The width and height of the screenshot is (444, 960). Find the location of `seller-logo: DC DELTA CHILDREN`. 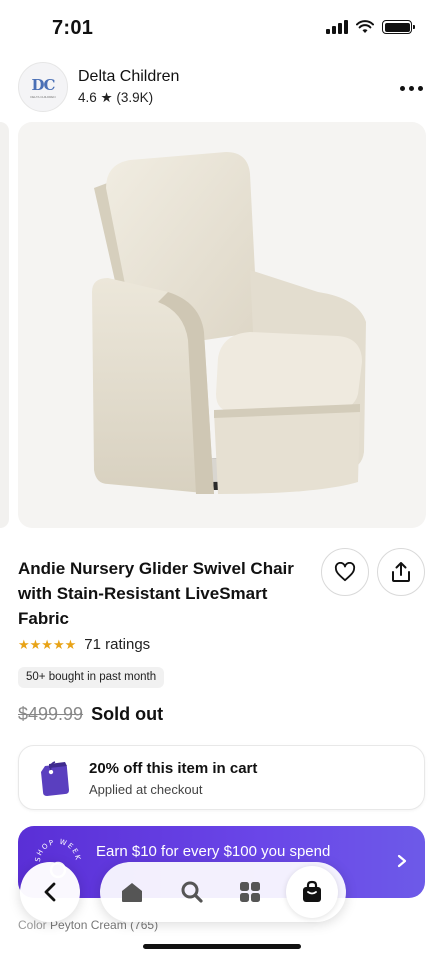

seller-logo: DC DELTA CHILDREN is located at coordinates (43, 87).